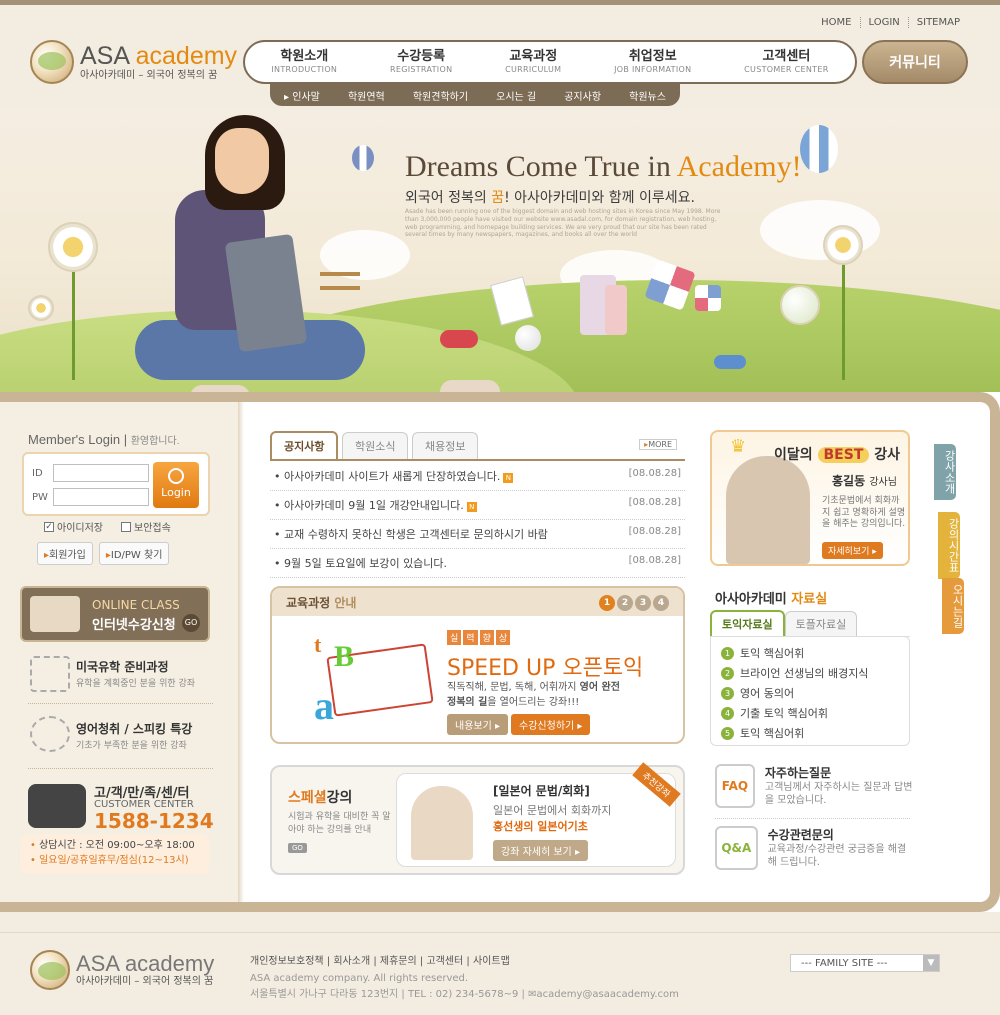 The width and height of the screenshot is (1000, 1015). What do you see at coordinates (819, 149) in the screenshot?
I see `balloon-icon` at bounding box center [819, 149].